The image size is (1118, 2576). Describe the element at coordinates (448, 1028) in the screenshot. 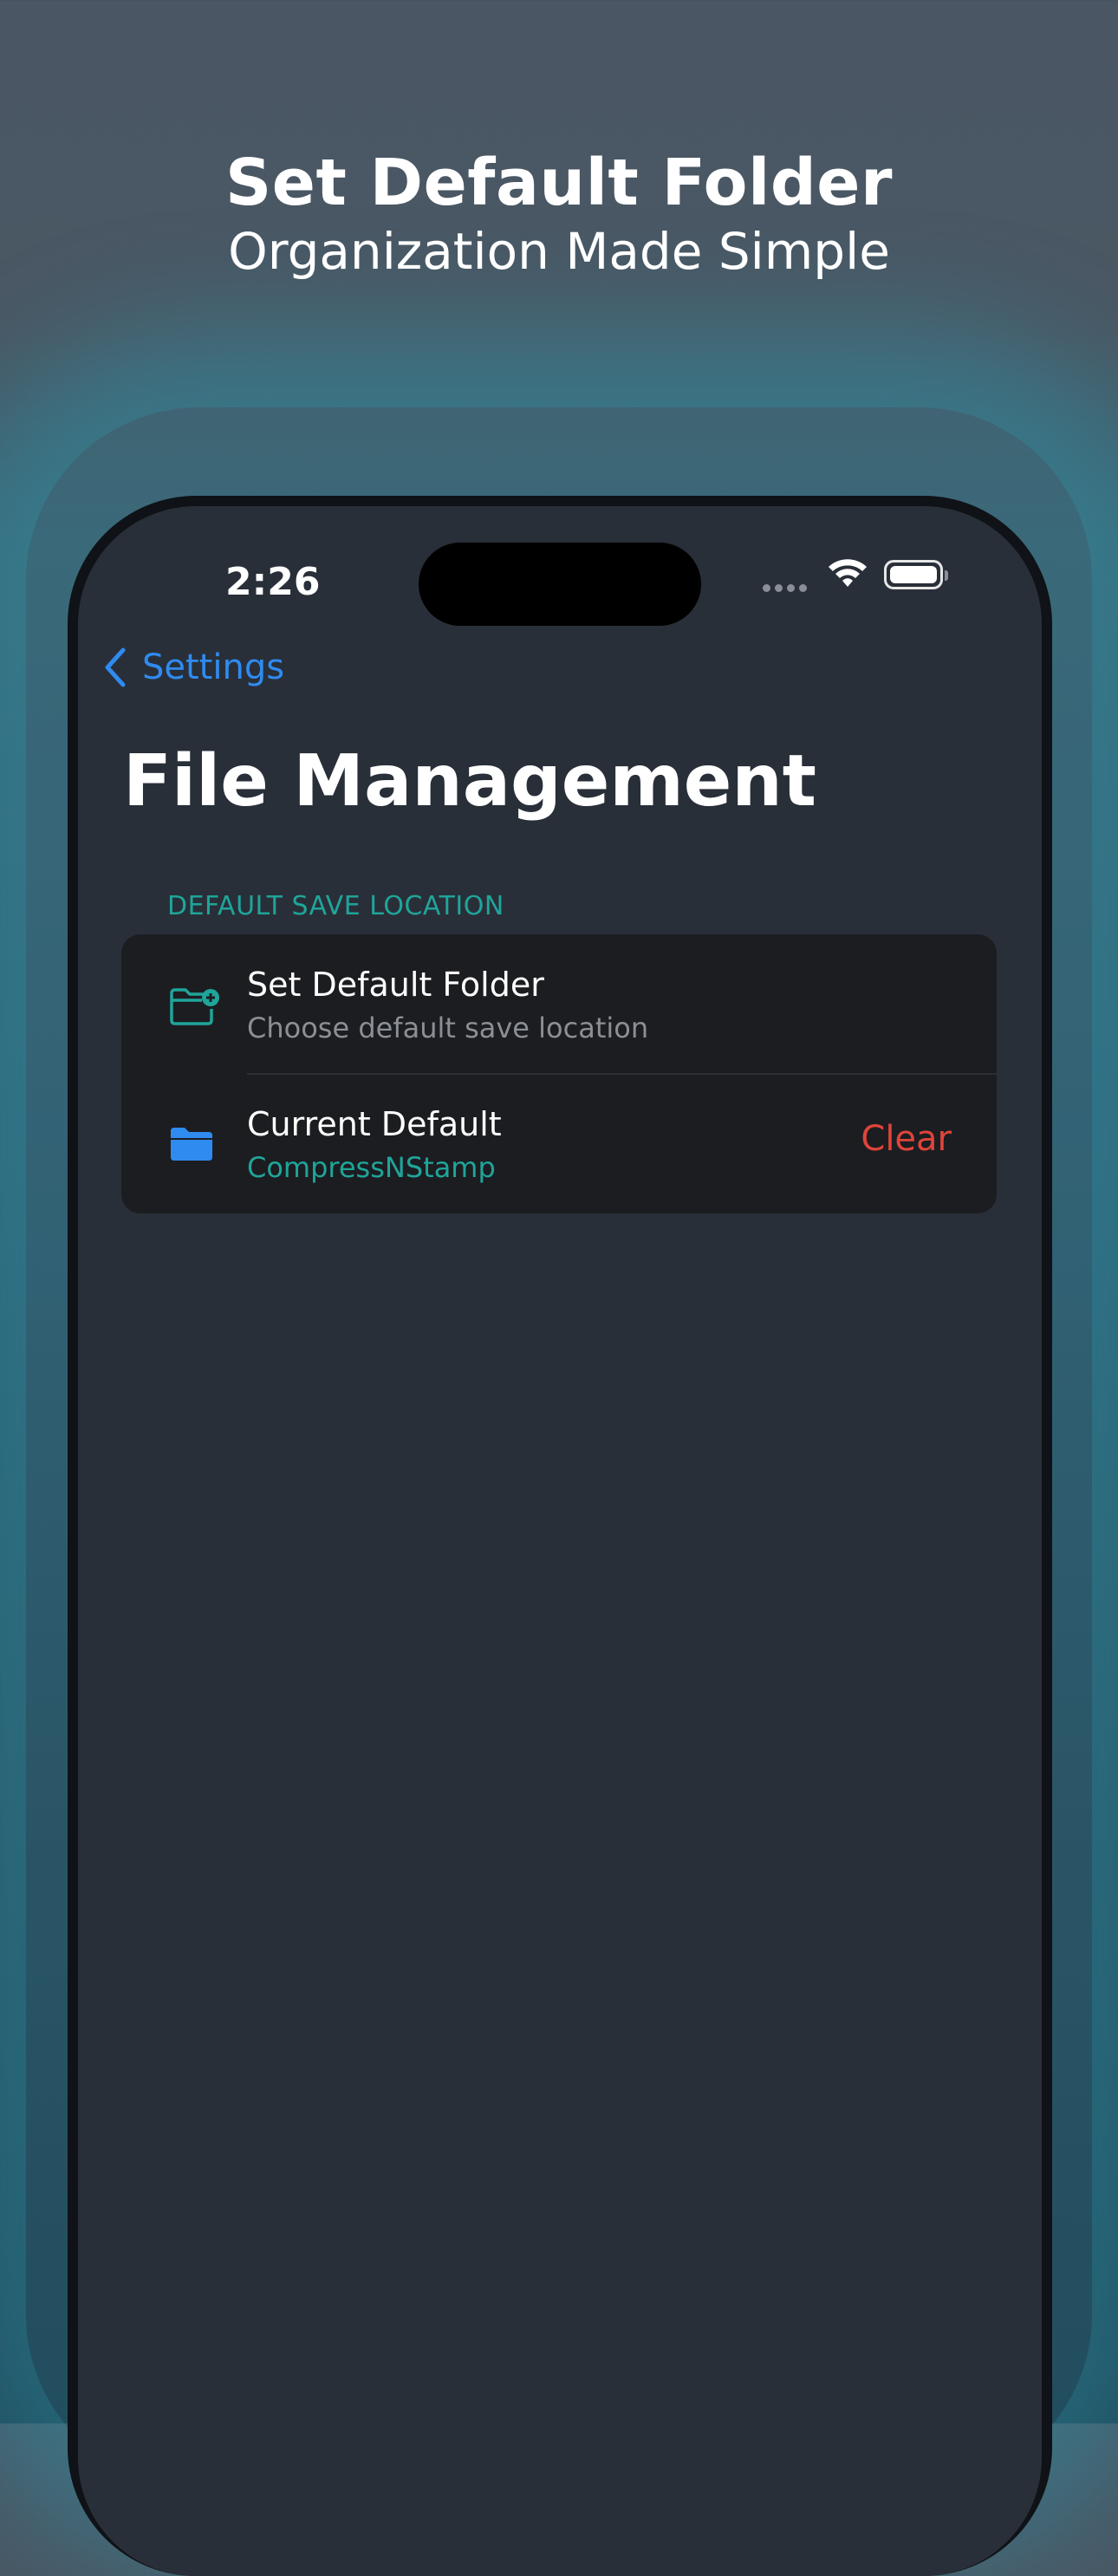

I see `row-subtitle: Choose default save location` at that location.